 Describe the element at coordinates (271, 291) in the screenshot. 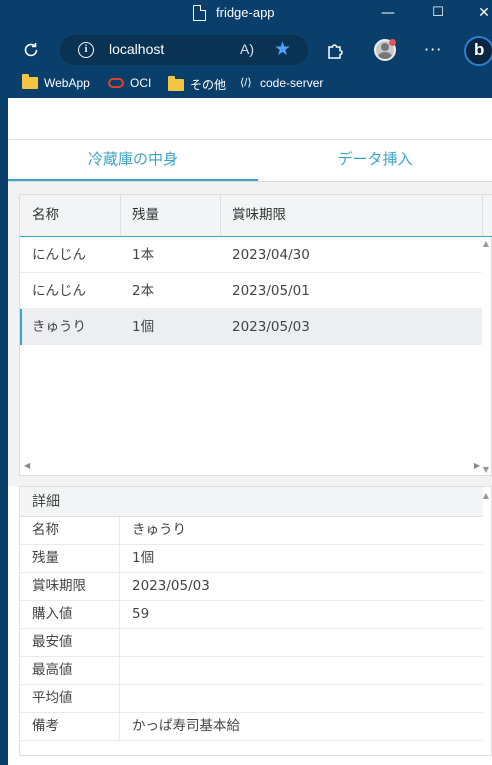

I see `cell-expiry: 2023/05/01` at that location.